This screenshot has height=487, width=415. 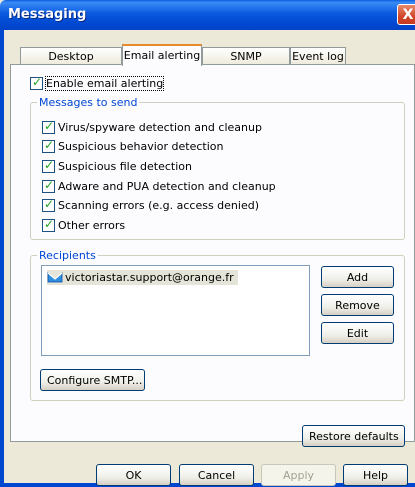 I want to click on suspicious-file-label: Suspicious file detection, so click(x=125, y=166).